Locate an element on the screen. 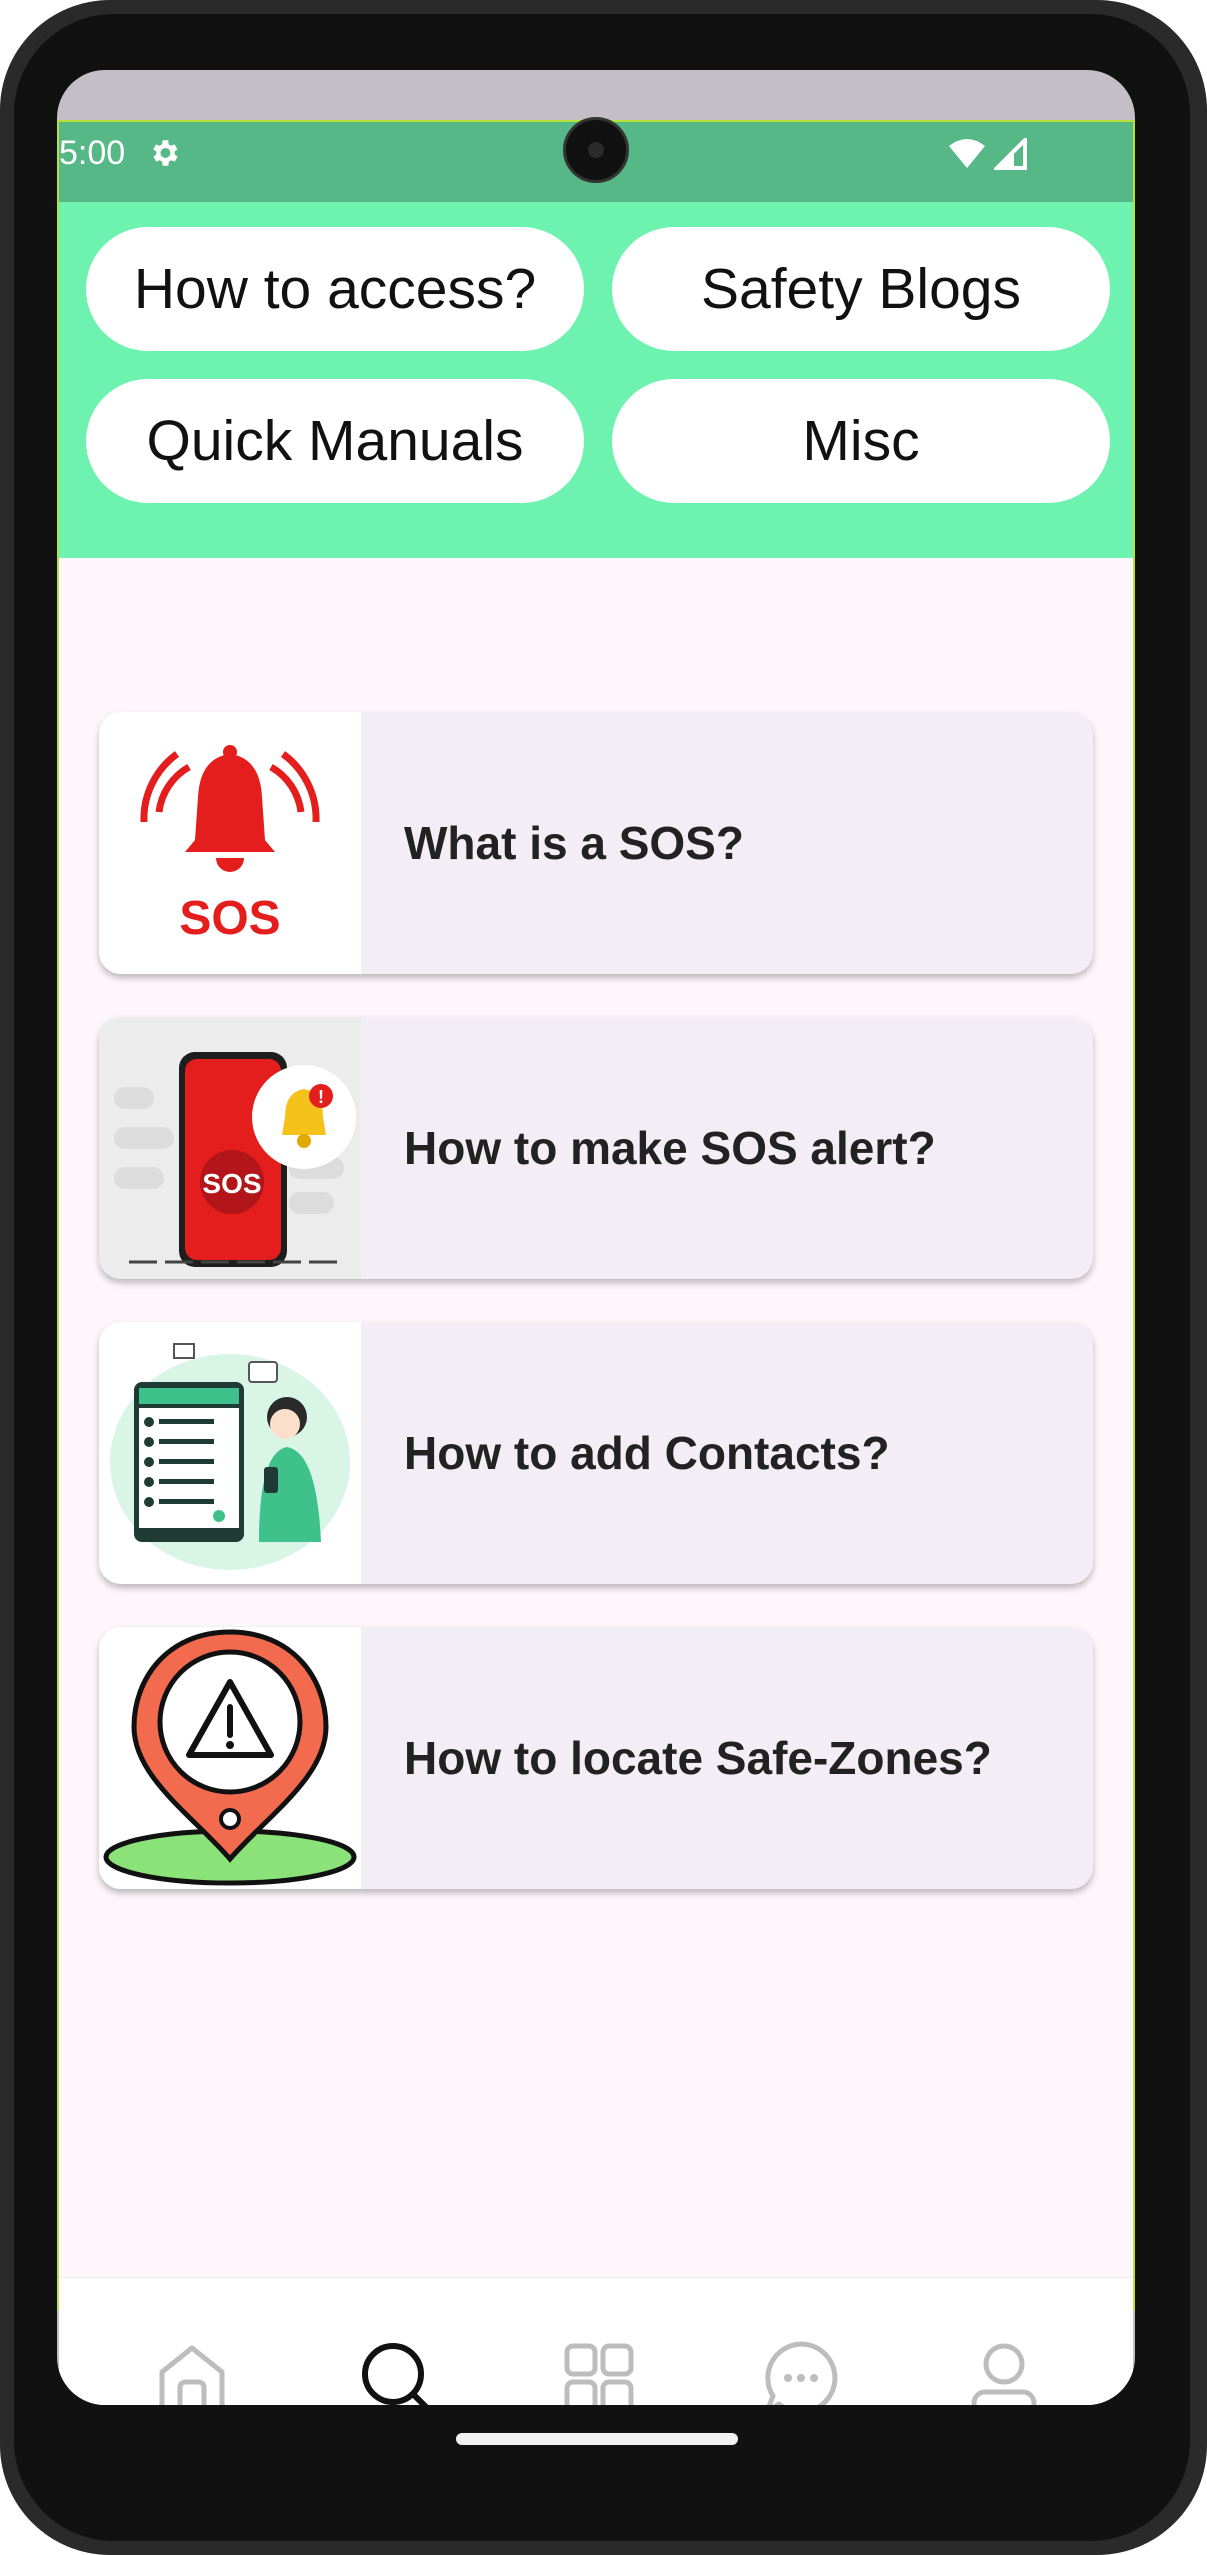  card-title: How to add Contacts? is located at coordinates (647, 1453).